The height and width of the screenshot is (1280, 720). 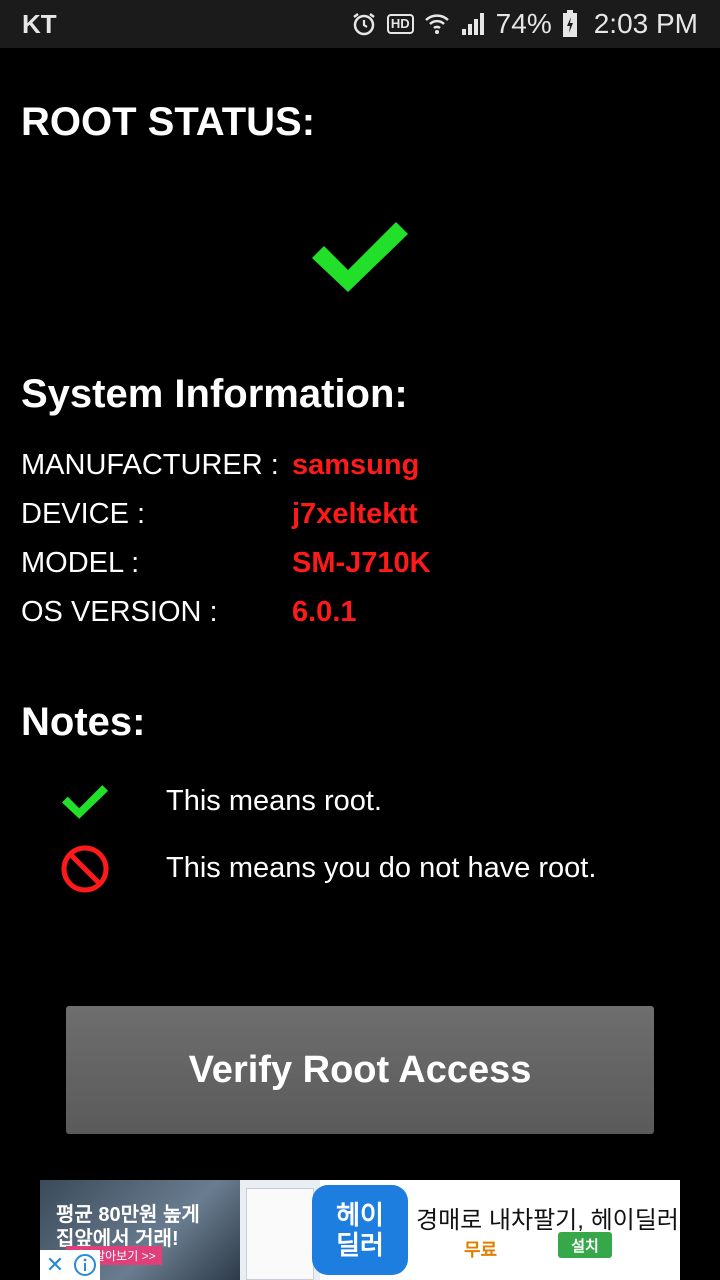 I want to click on ad-screenshot-image, so click(x=280, y=1230).